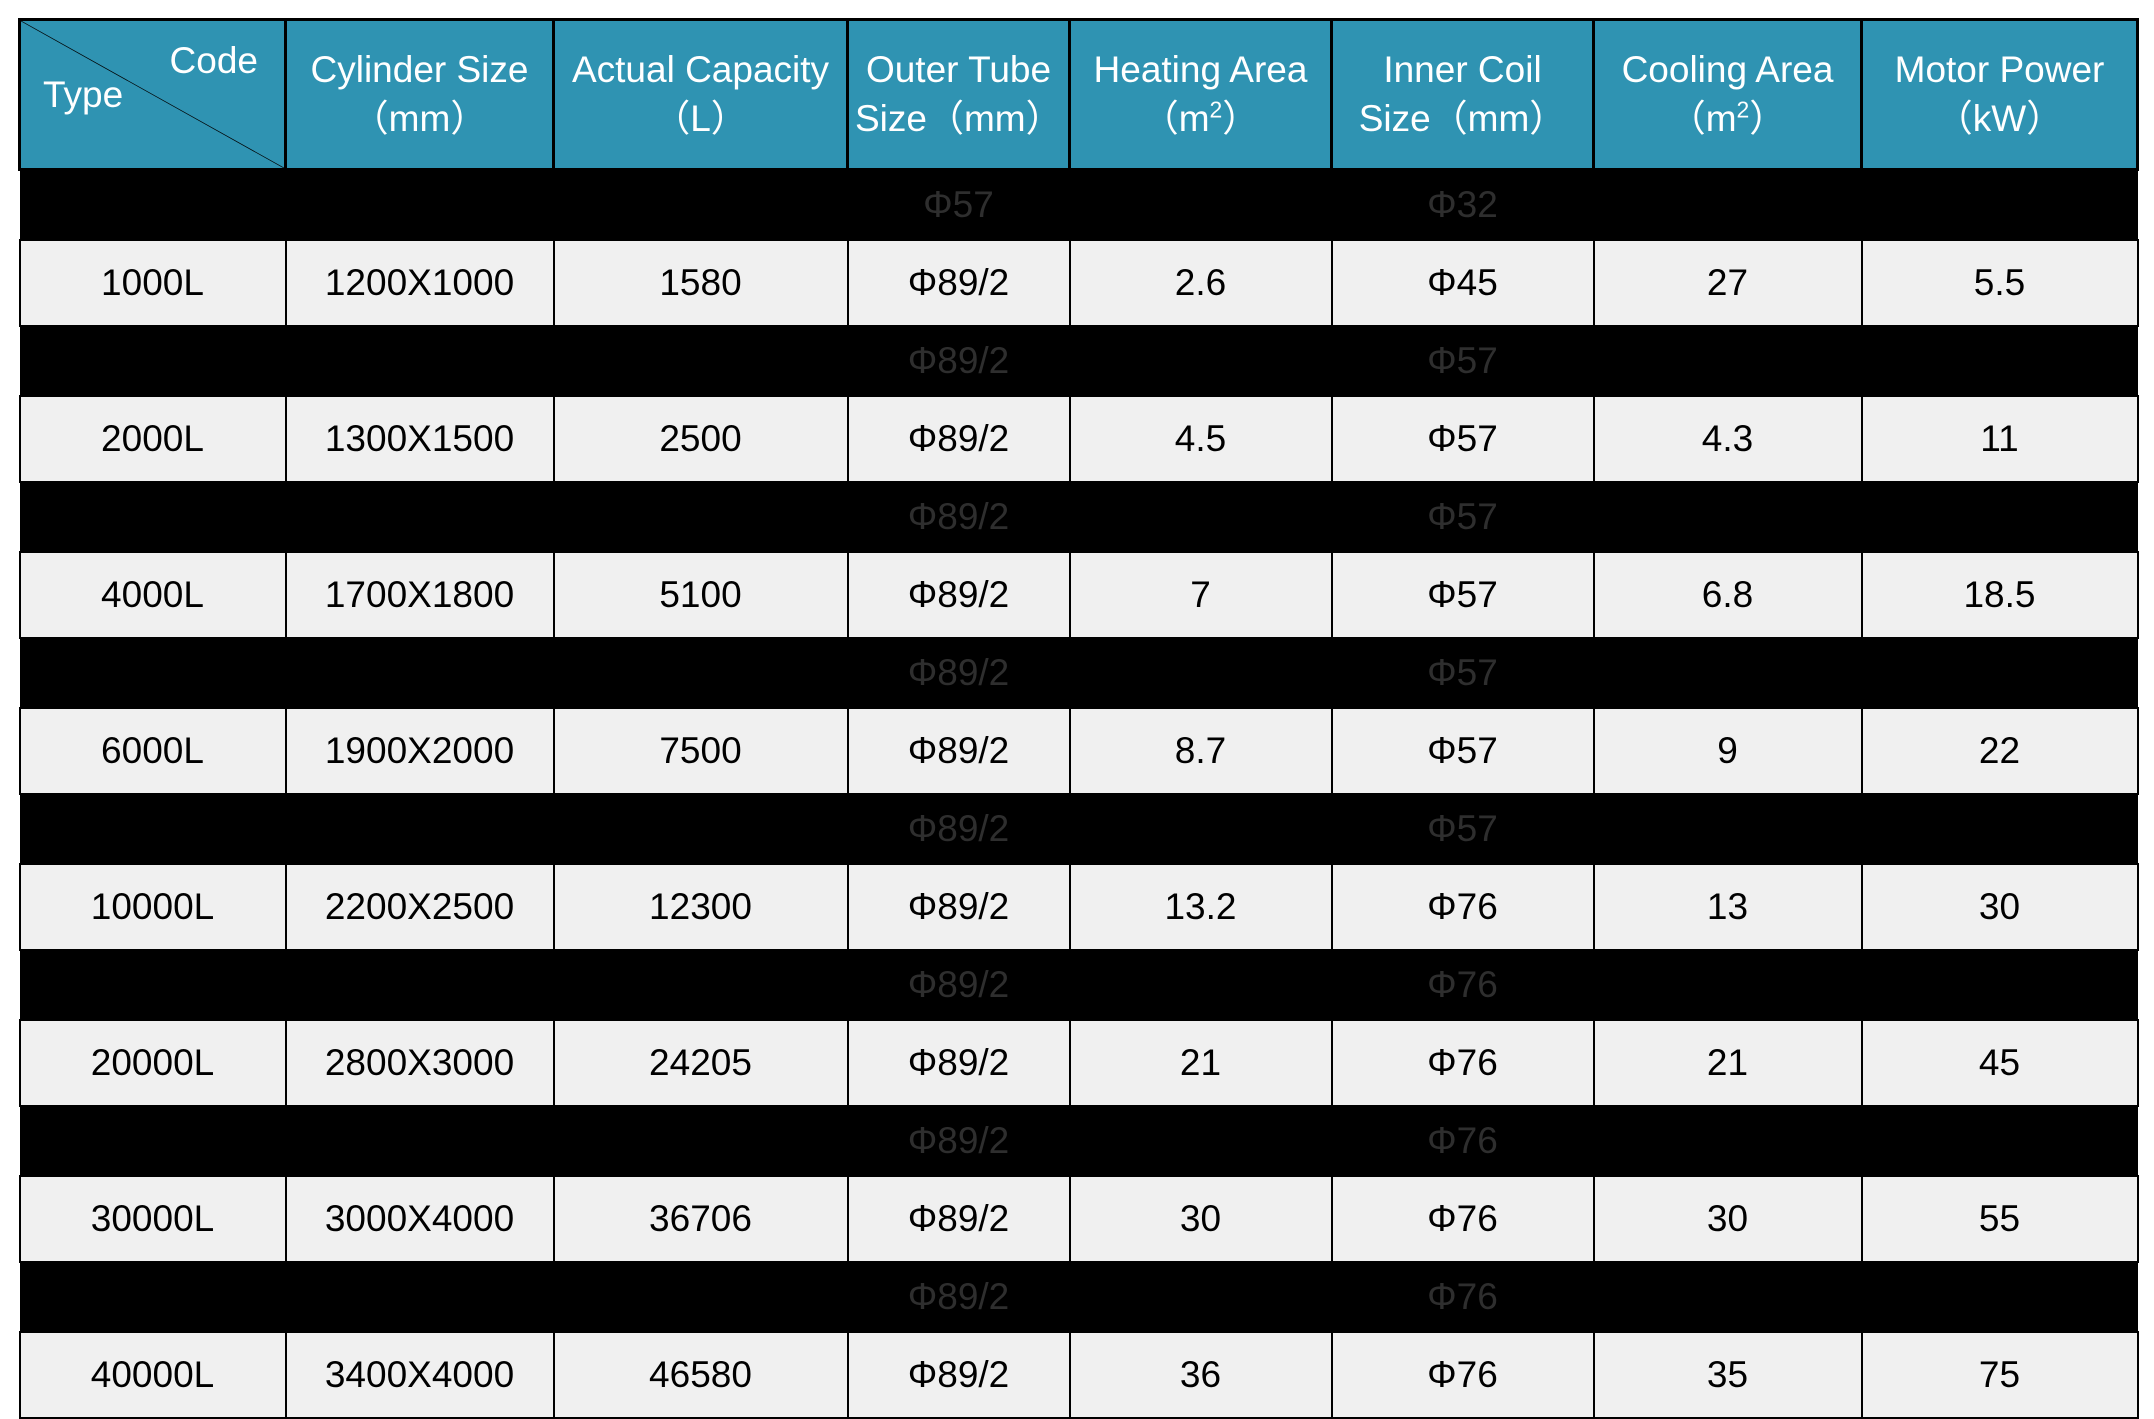 This screenshot has width=2154, height=1419. What do you see at coordinates (1078, 1218) in the screenshot?
I see `table-row: 30000L 3000X4000 36706 Φ89/2 30 Φ76 30 55` at bounding box center [1078, 1218].